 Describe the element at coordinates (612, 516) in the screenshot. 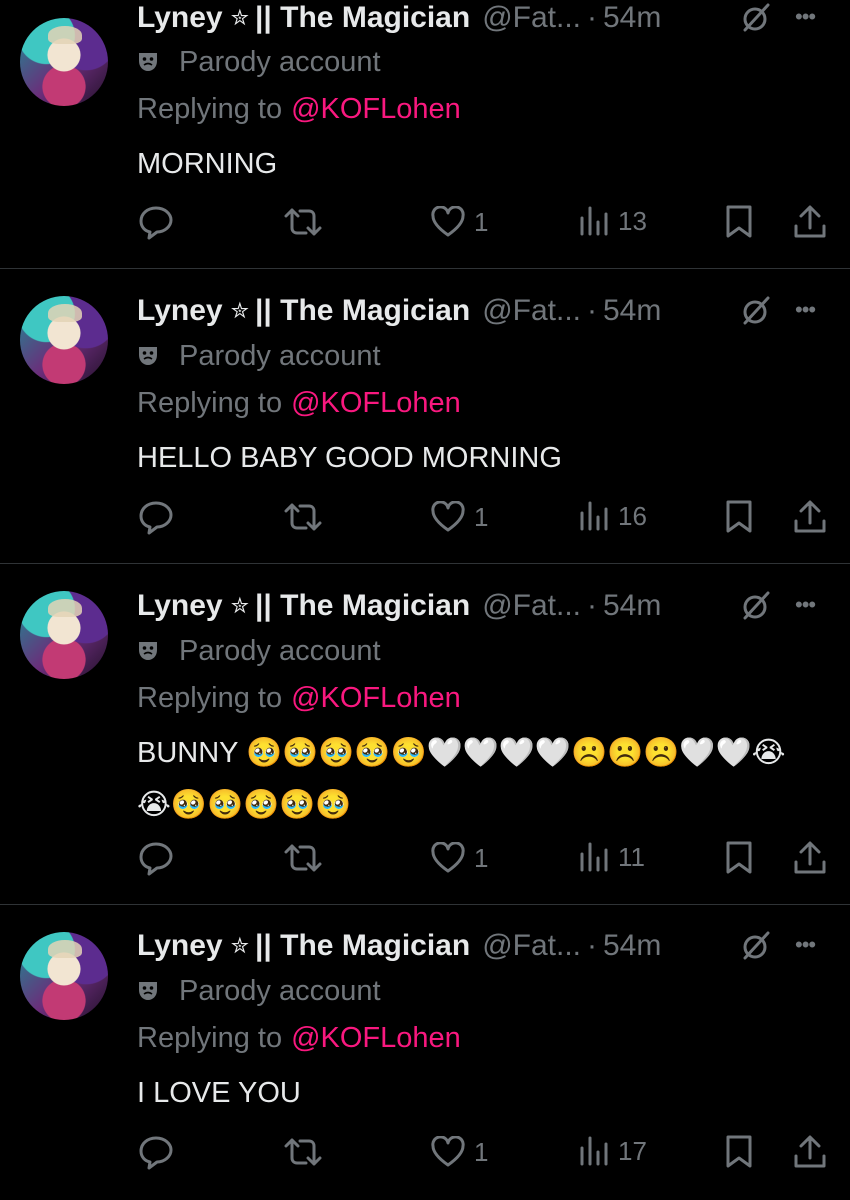

I see `views-button: 16` at that location.